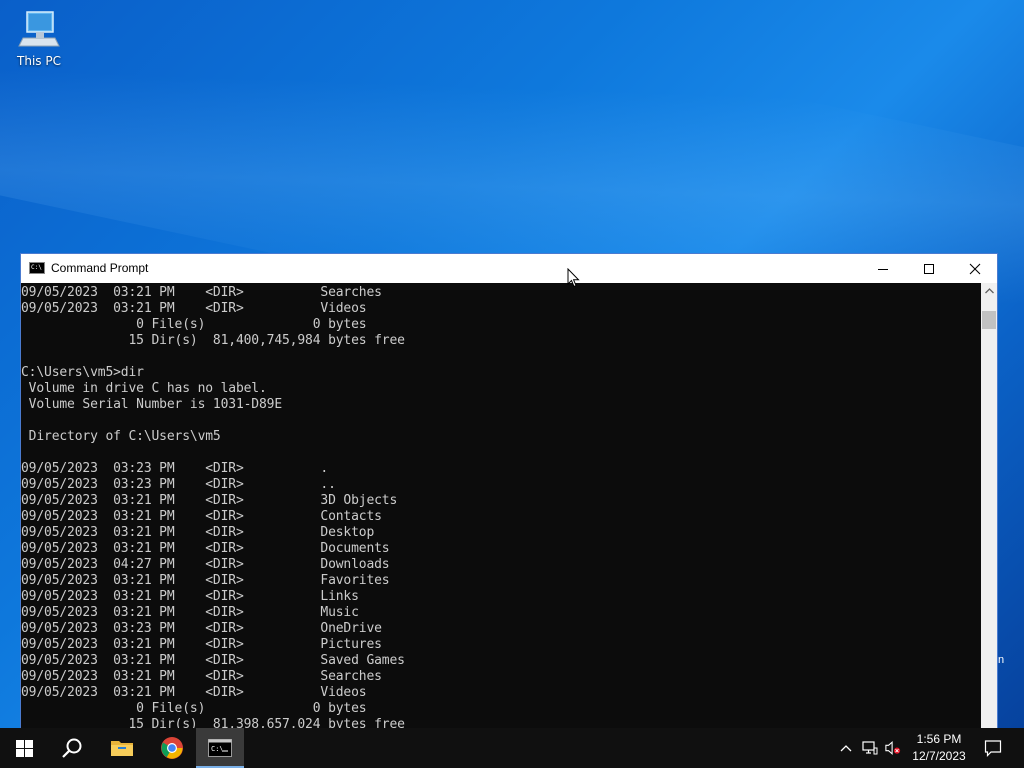 The height and width of the screenshot is (768, 1024). I want to click on svg-text: C:\, so click(217, 749).